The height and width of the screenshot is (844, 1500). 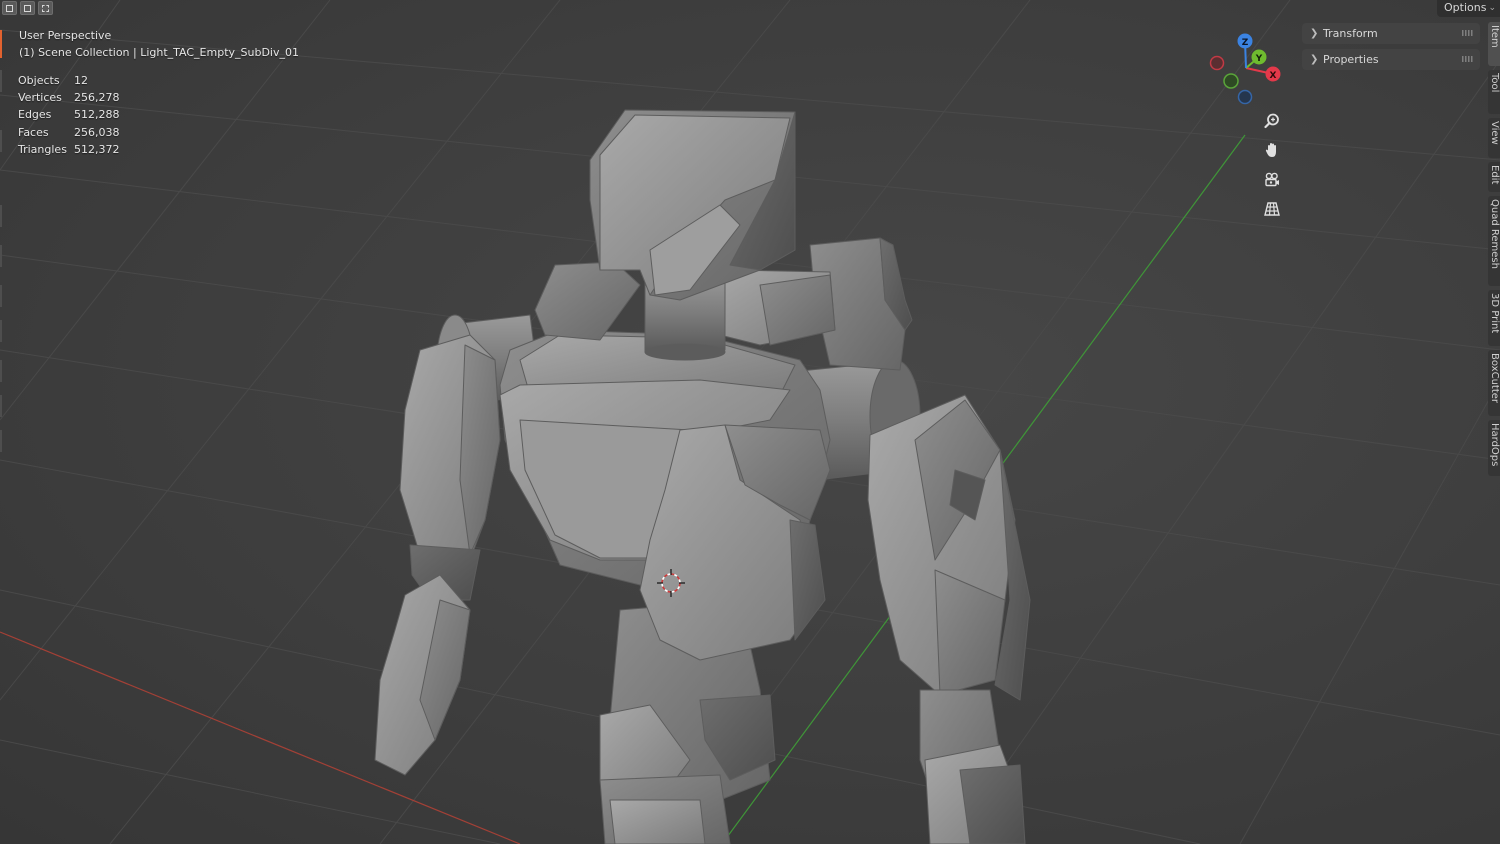 What do you see at coordinates (1272, 209) in the screenshot?
I see `ortho-grid-icon` at bounding box center [1272, 209].